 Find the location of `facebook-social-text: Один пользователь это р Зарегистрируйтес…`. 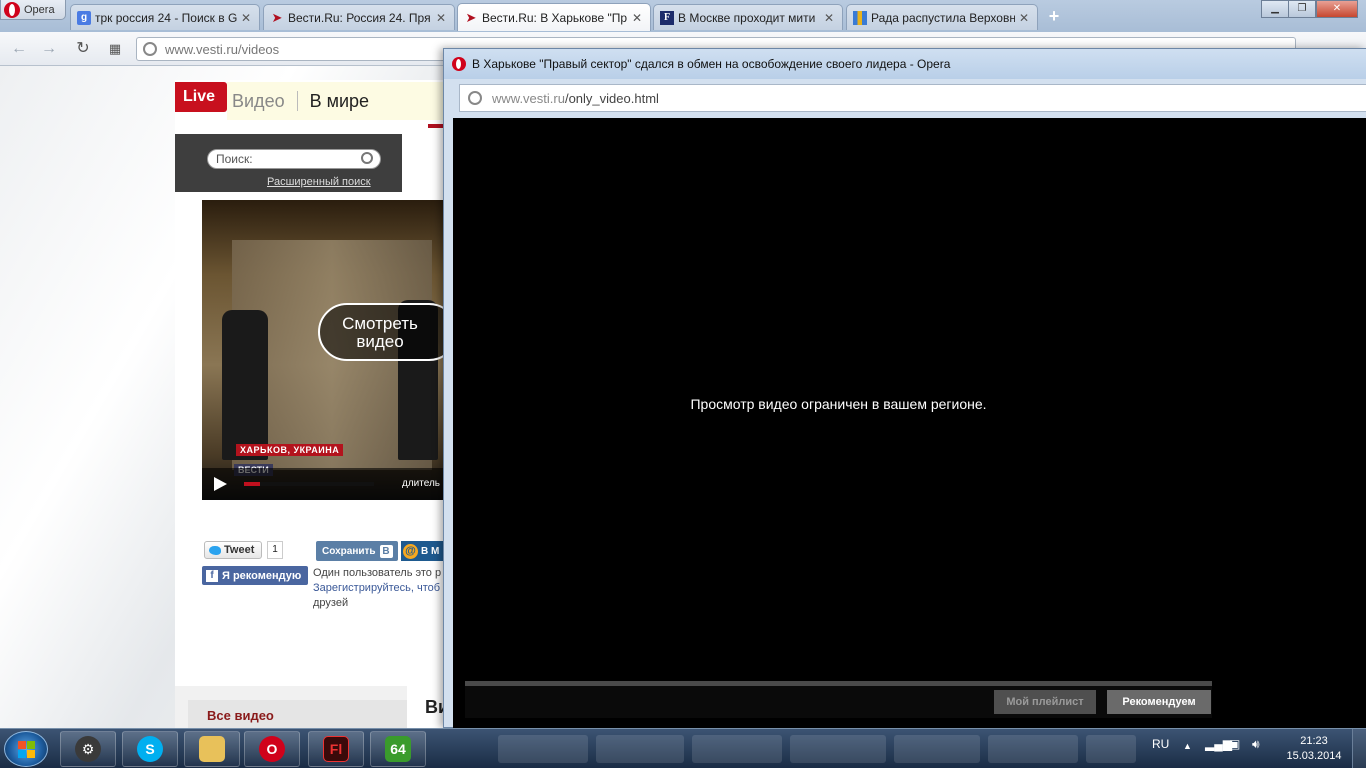

facebook-social-text: Один пользователь это р Зарегистрируйтес… is located at coordinates (379, 588).